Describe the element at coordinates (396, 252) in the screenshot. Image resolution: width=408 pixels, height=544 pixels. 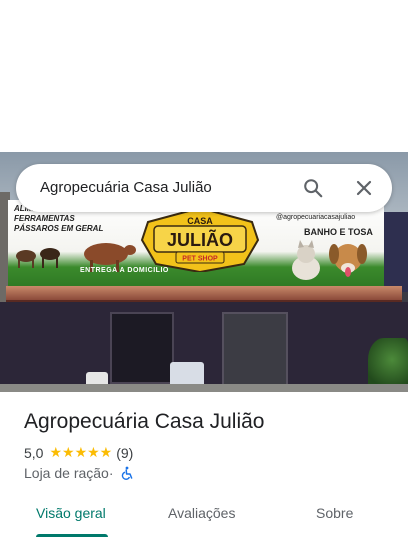
I see `side-sign` at that location.